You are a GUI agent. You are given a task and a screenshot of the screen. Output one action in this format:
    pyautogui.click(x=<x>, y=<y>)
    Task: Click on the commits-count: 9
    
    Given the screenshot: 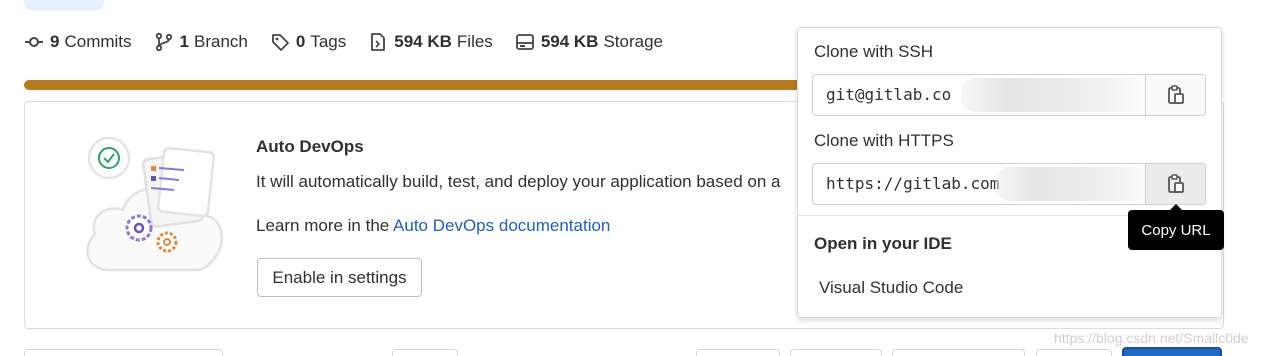 What is the action you would take?
    pyautogui.click(x=55, y=41)
    